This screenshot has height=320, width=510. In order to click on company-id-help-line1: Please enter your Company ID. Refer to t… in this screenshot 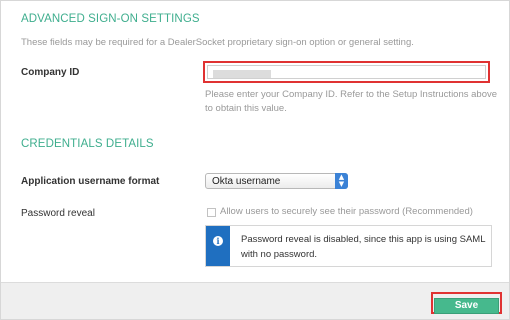, I will do `click(351, 94)`.